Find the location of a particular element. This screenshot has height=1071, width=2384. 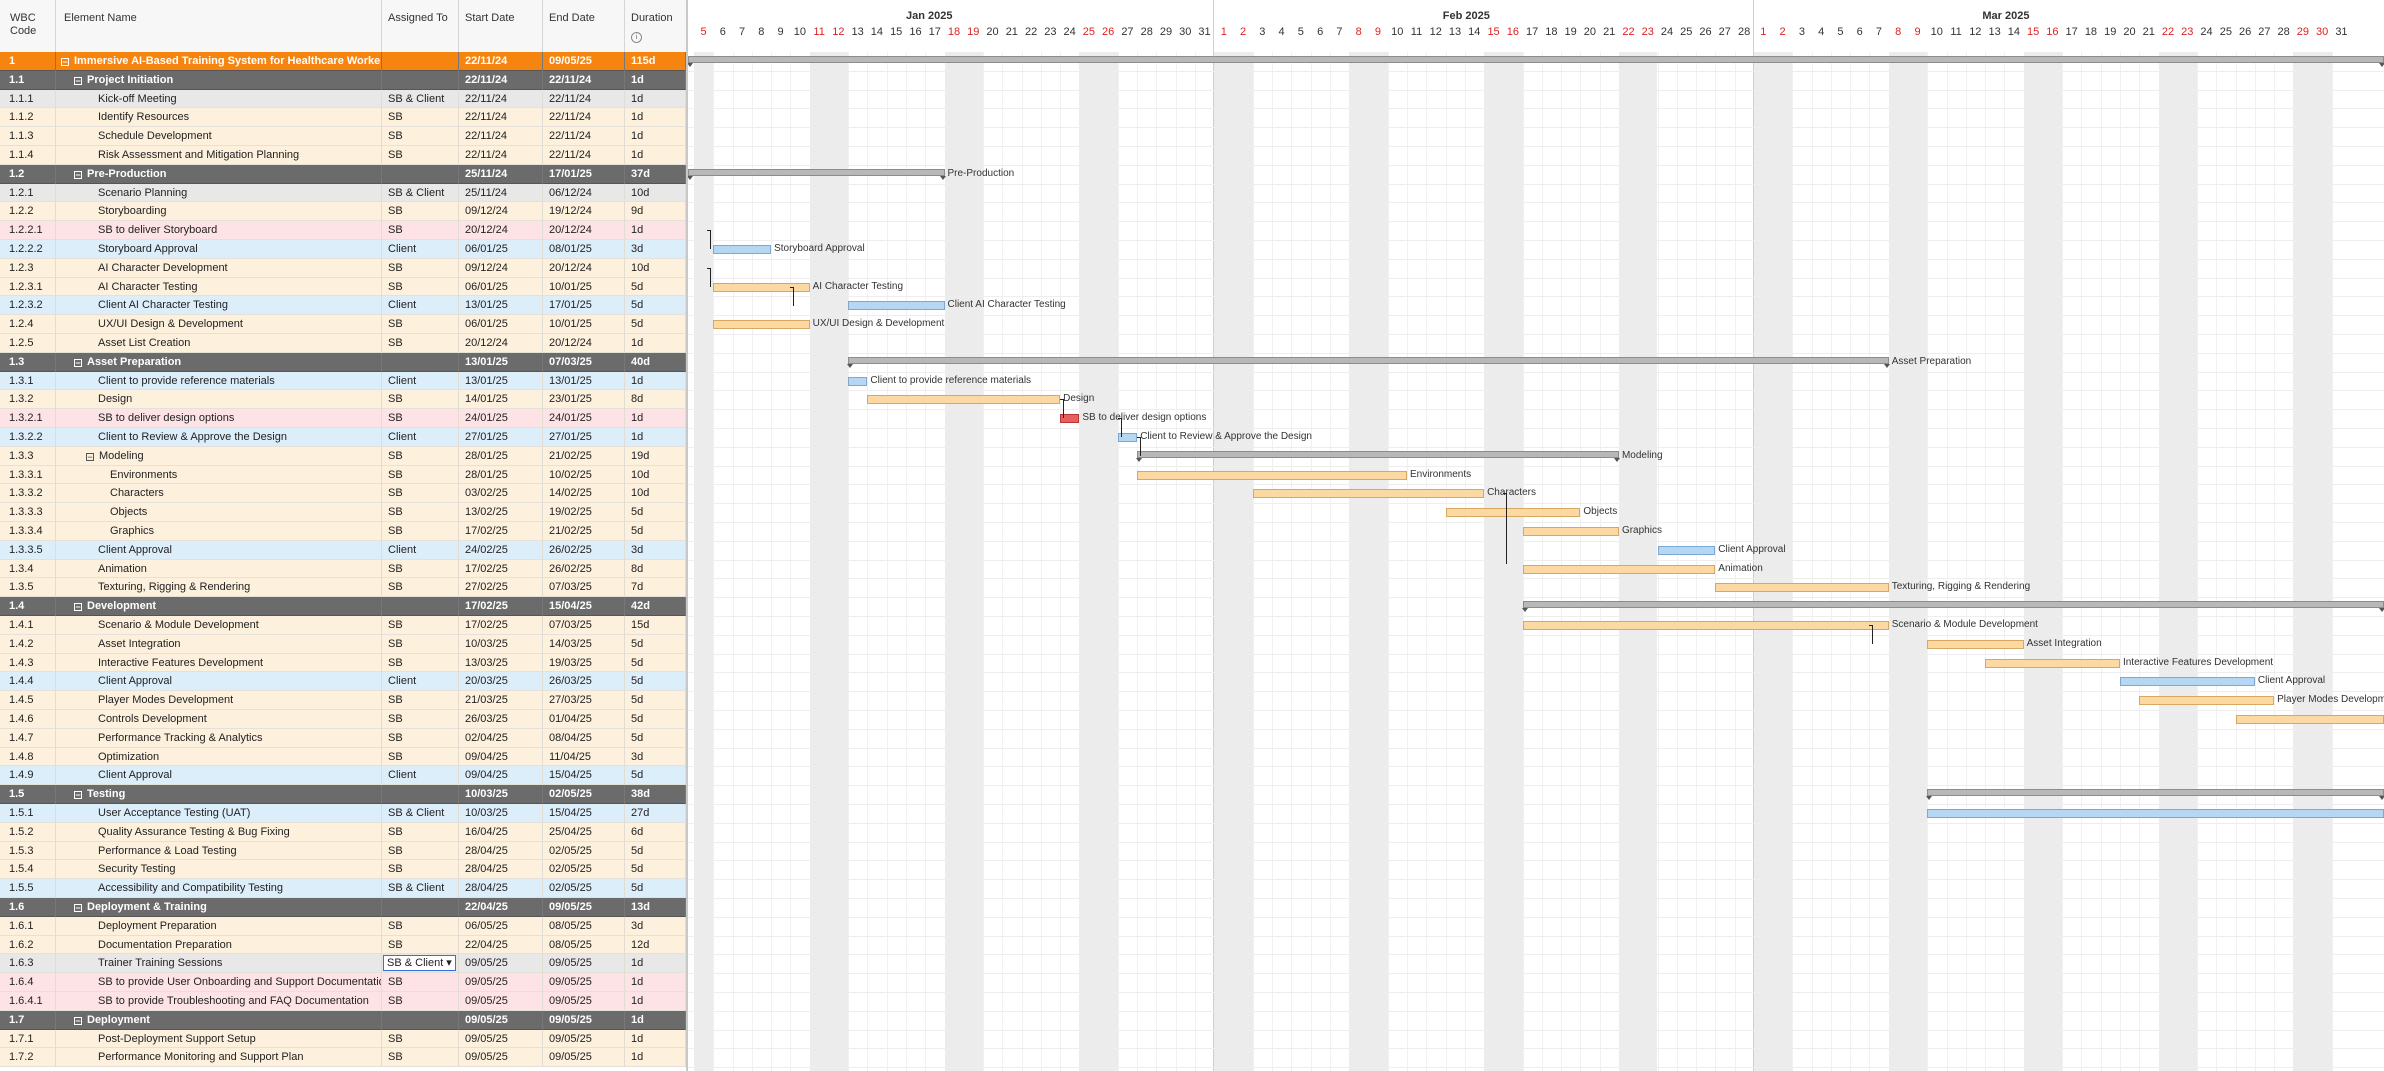

cell-end: 08/05/25 is located at coordinates (584, 926).